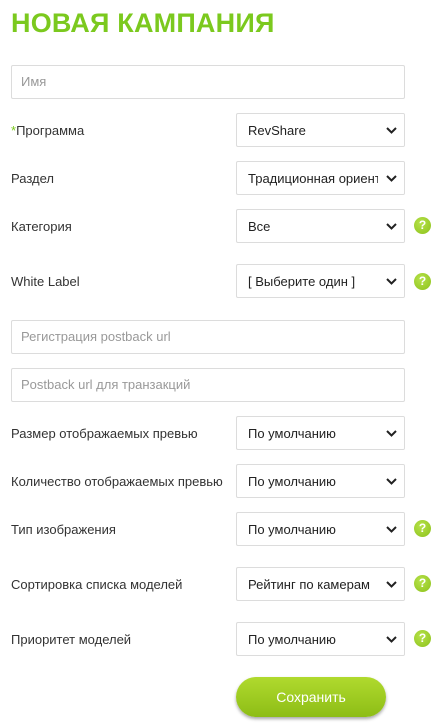 The image size is (441, 727). I want to click on section-label: Раздел, so click(32, 178).